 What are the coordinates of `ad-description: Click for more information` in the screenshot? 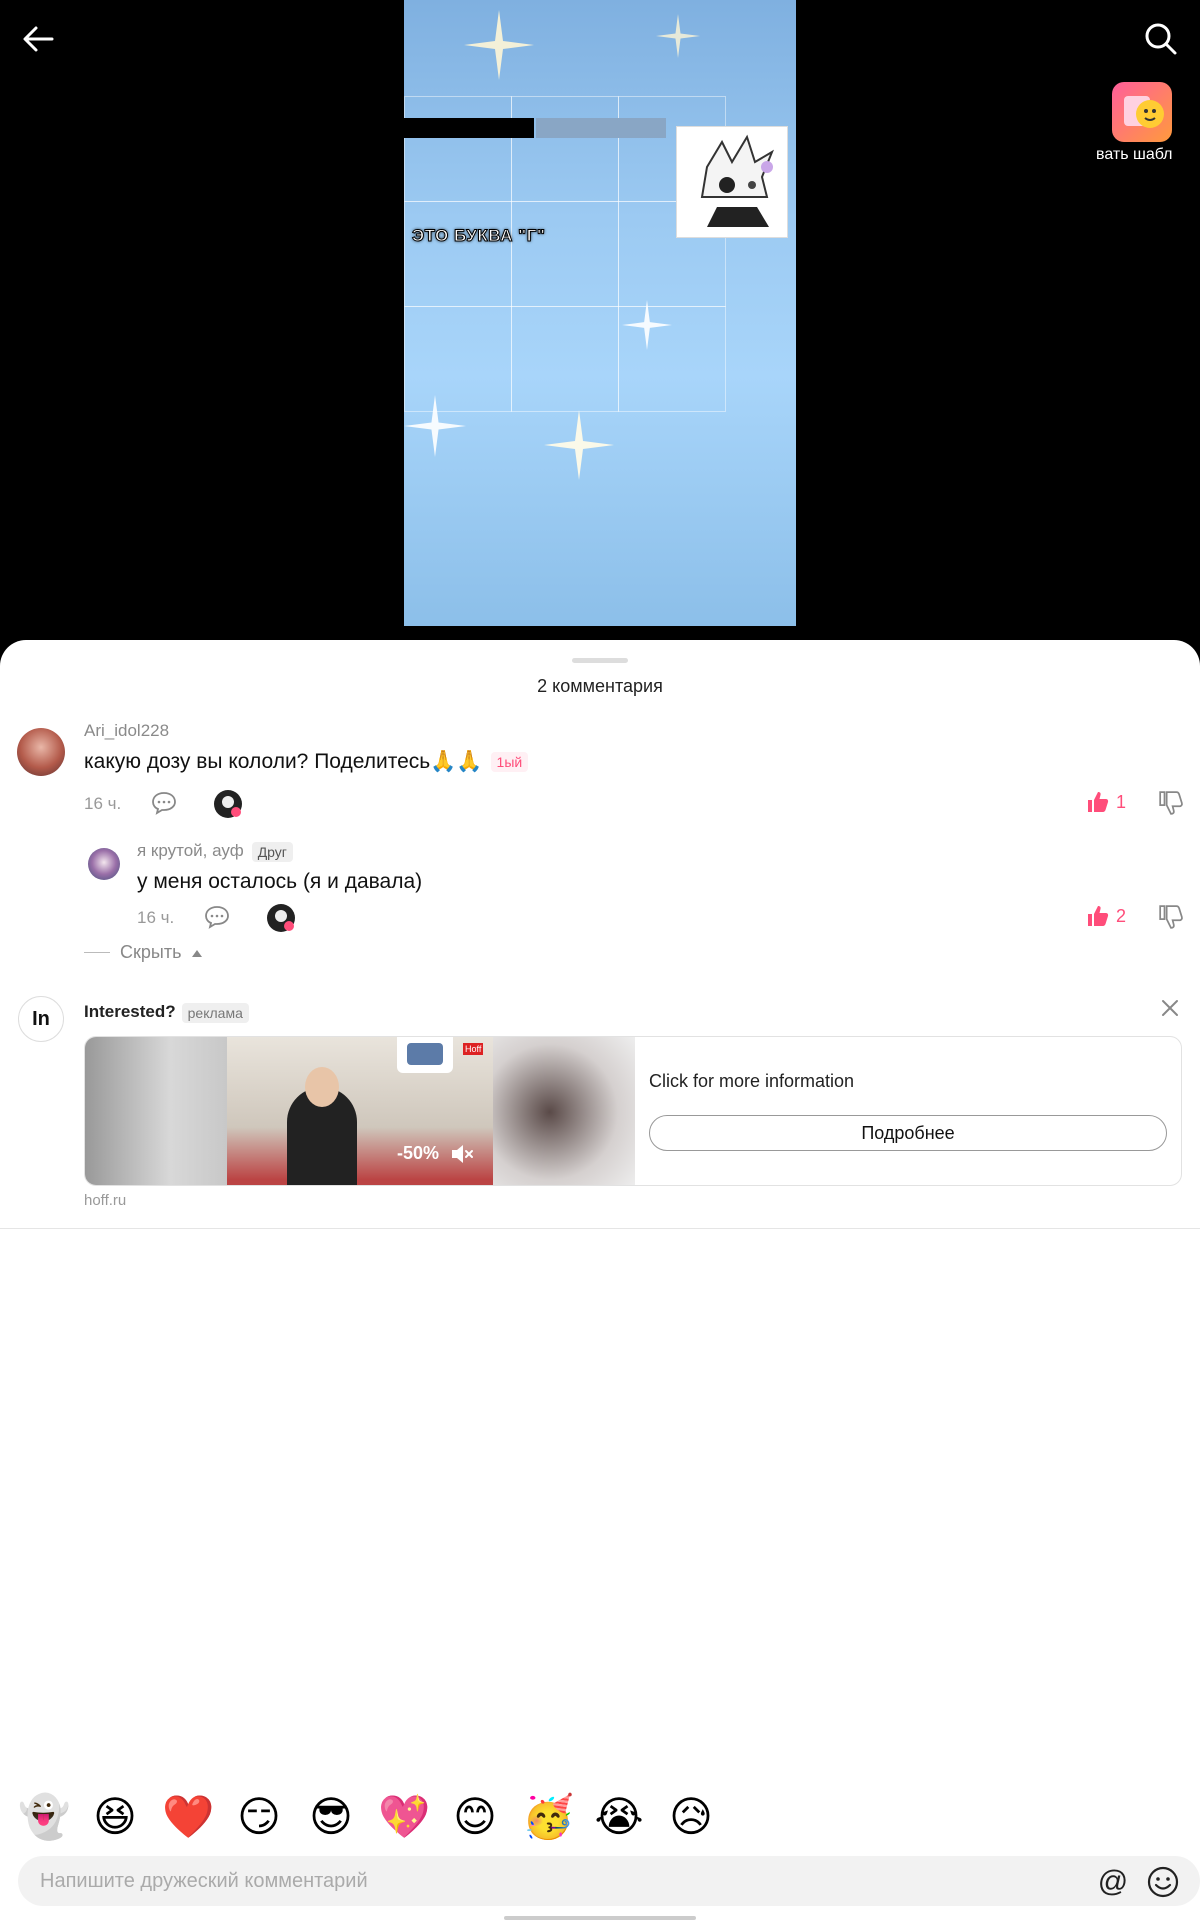 It's located at (752, 1081).